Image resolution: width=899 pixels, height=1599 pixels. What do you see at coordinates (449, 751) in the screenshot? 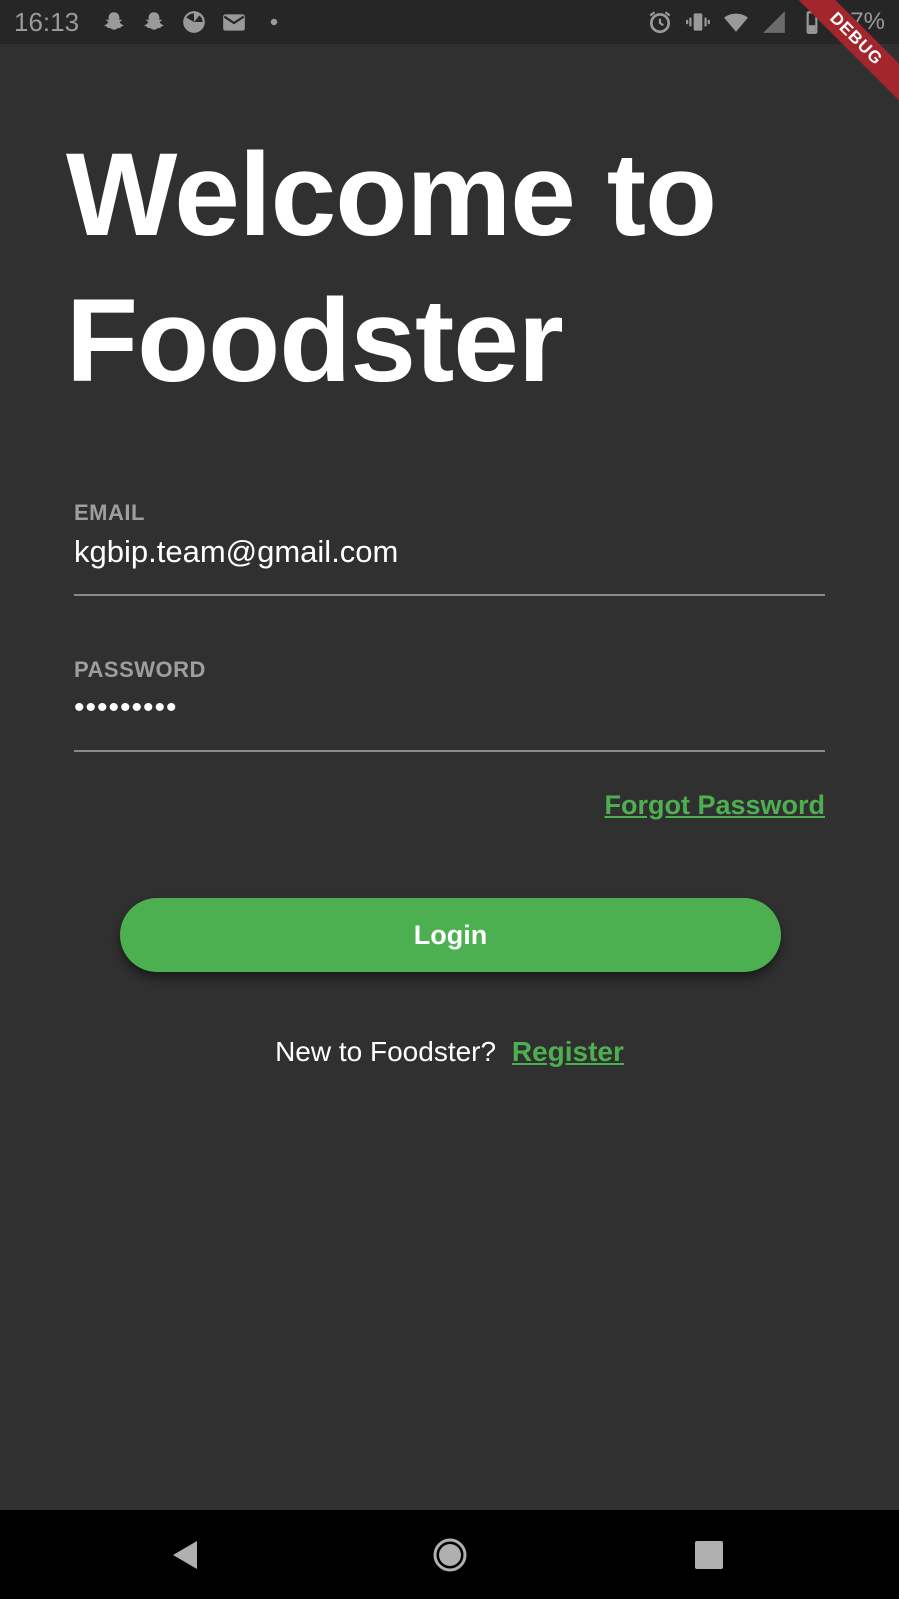
I see `password-underline` at bounding box center [449, 751].